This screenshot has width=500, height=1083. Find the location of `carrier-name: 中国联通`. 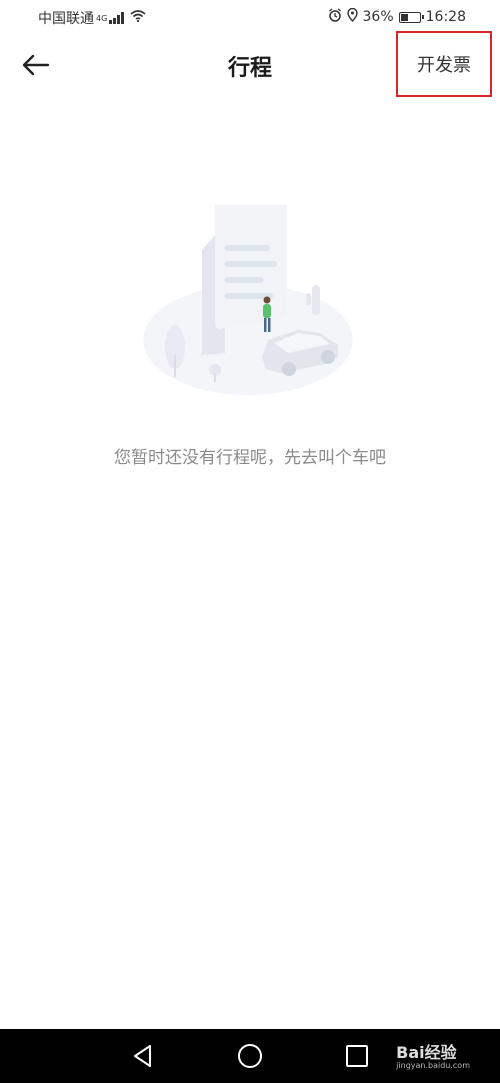

carrier-name: 中国联通 is located at coordinates (66, 19).